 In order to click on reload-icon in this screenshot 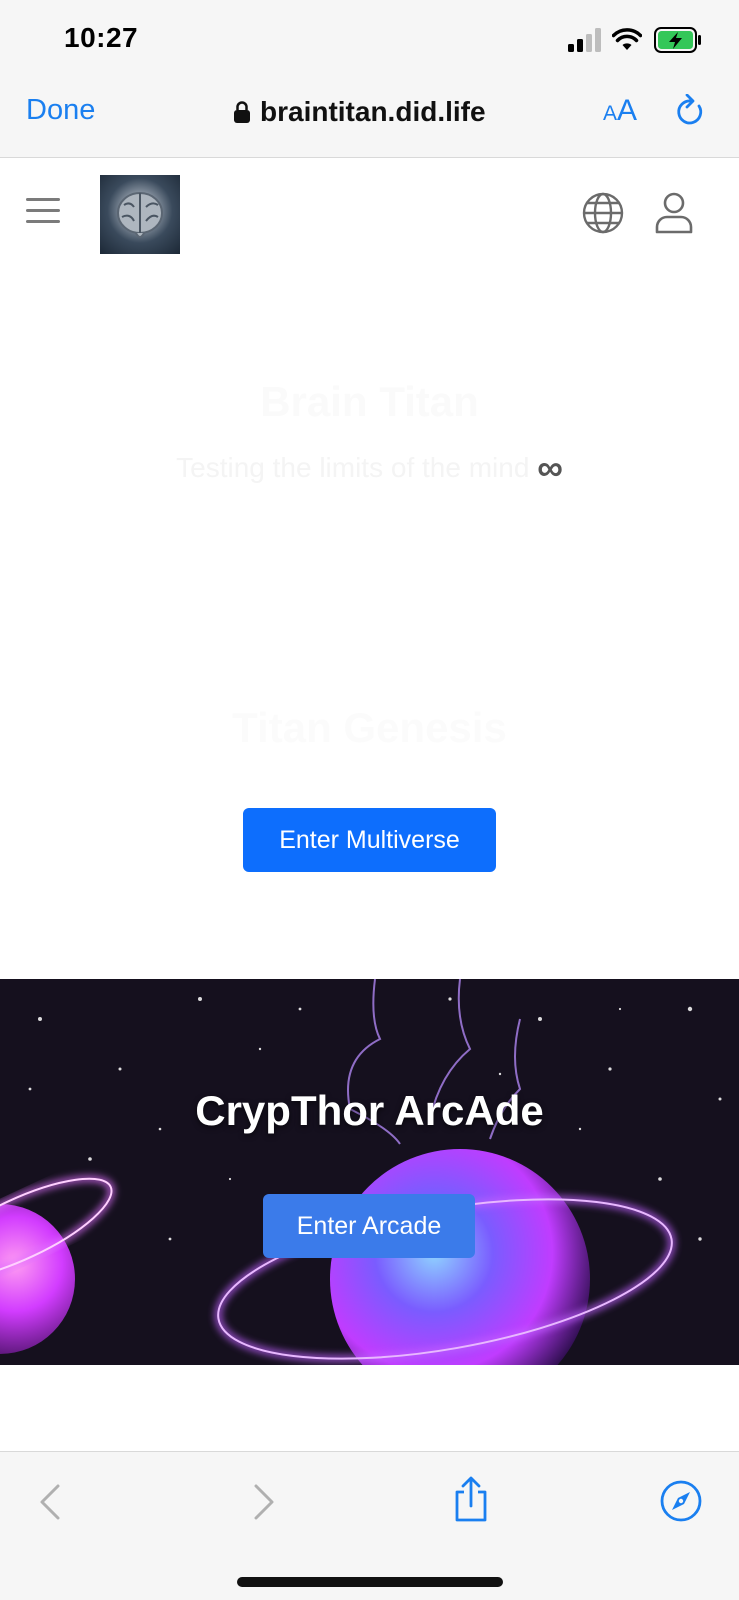, I will do `click(691, 111)`.